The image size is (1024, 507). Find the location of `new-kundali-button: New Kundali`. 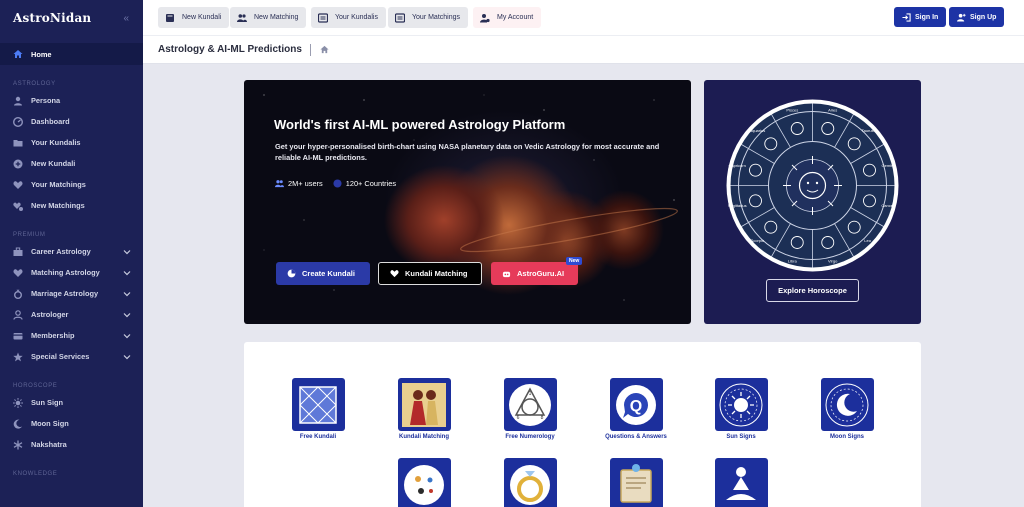

new-kundali-button: New Kundali is located at coordinates (194, 17).